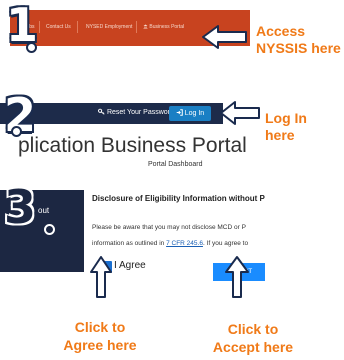  I want to click on login-icon, so click(179, 112).